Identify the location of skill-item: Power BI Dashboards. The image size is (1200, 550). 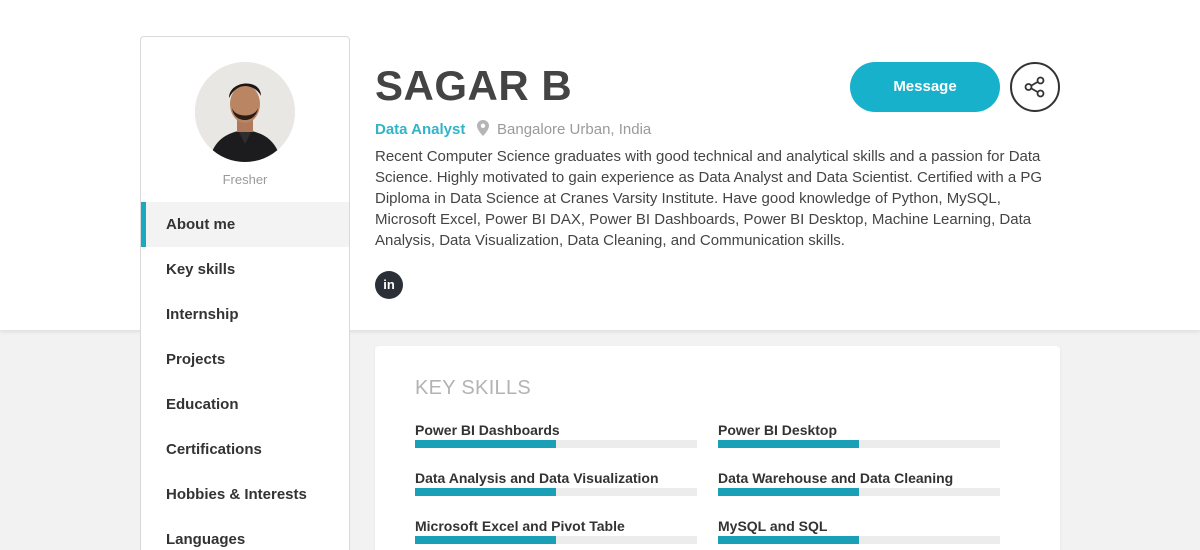
(556, 434).